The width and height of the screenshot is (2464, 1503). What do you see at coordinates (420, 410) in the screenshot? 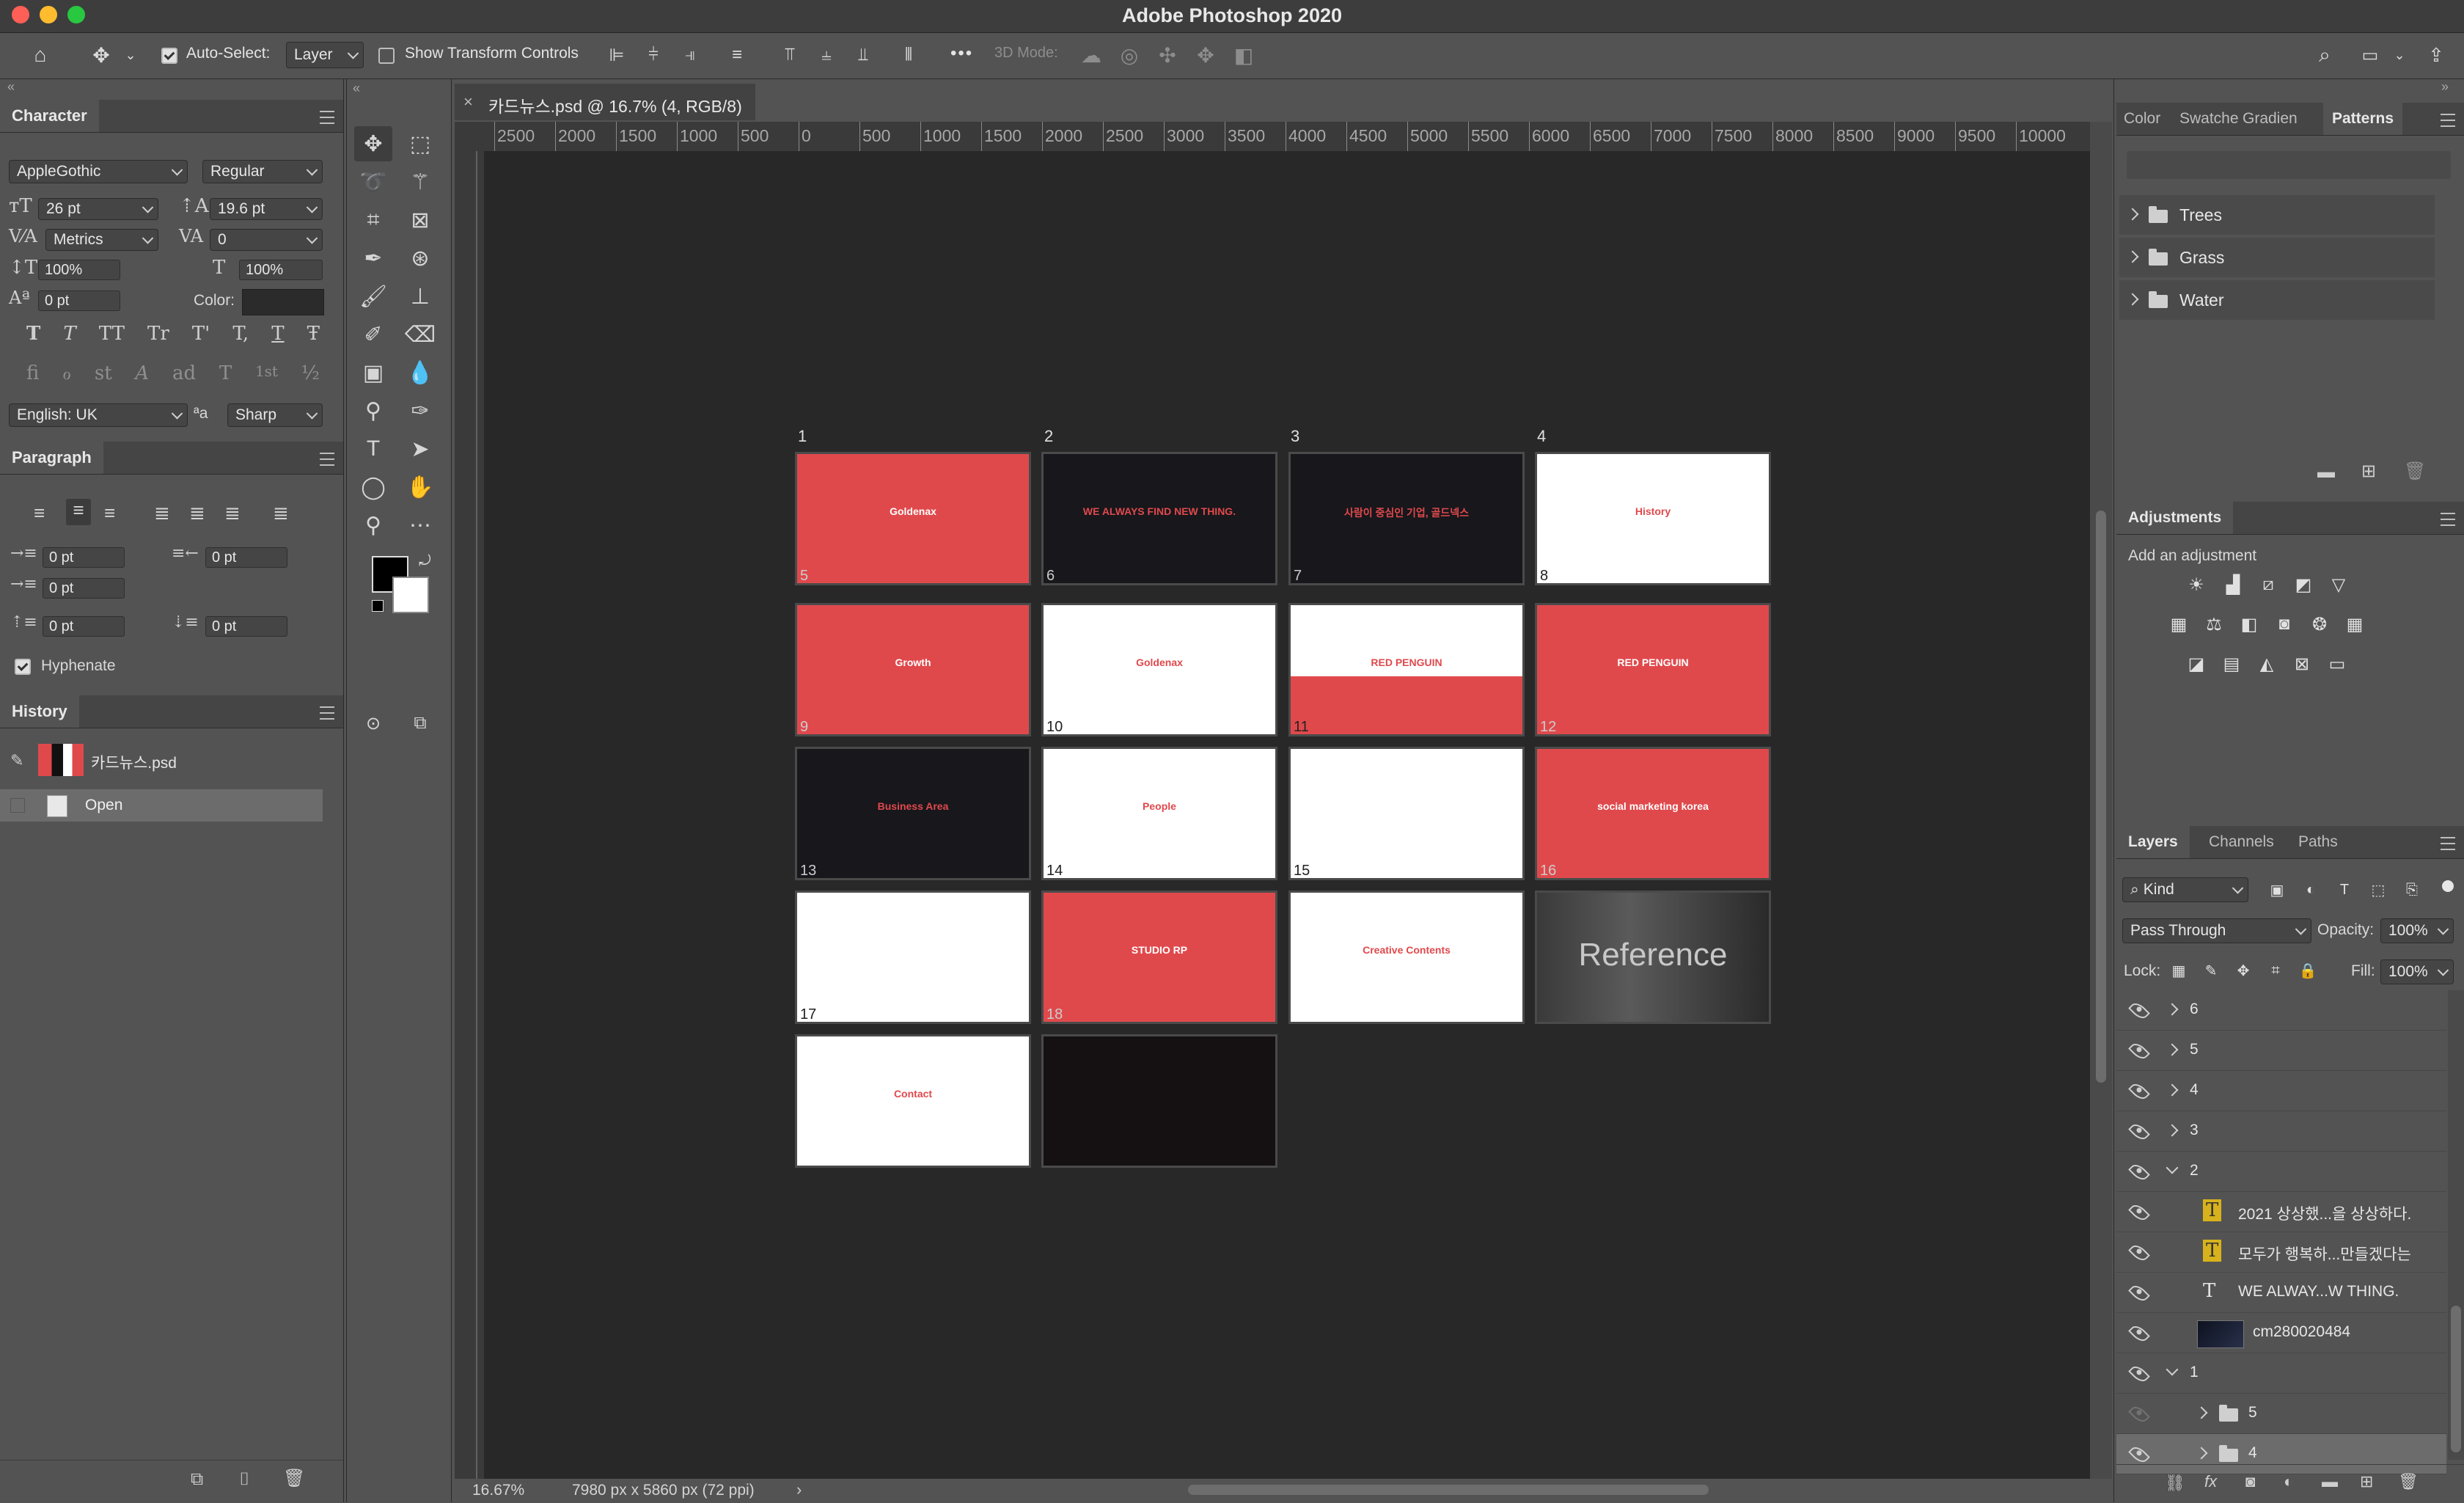
I see `pen-tool-icon: ✑` at bounding box center [420, 410].